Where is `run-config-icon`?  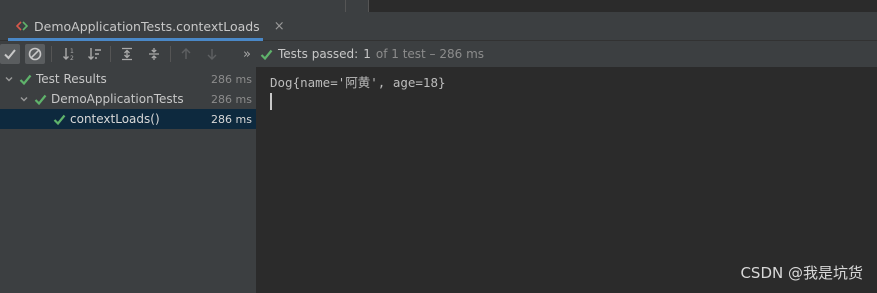
run-config-icon is located at coordinates (22, 26).